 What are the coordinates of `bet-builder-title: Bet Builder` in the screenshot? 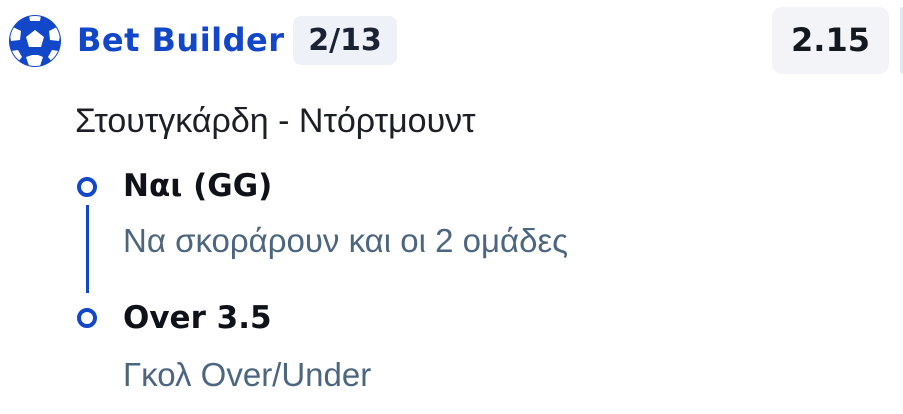 It's located at (181, 40).